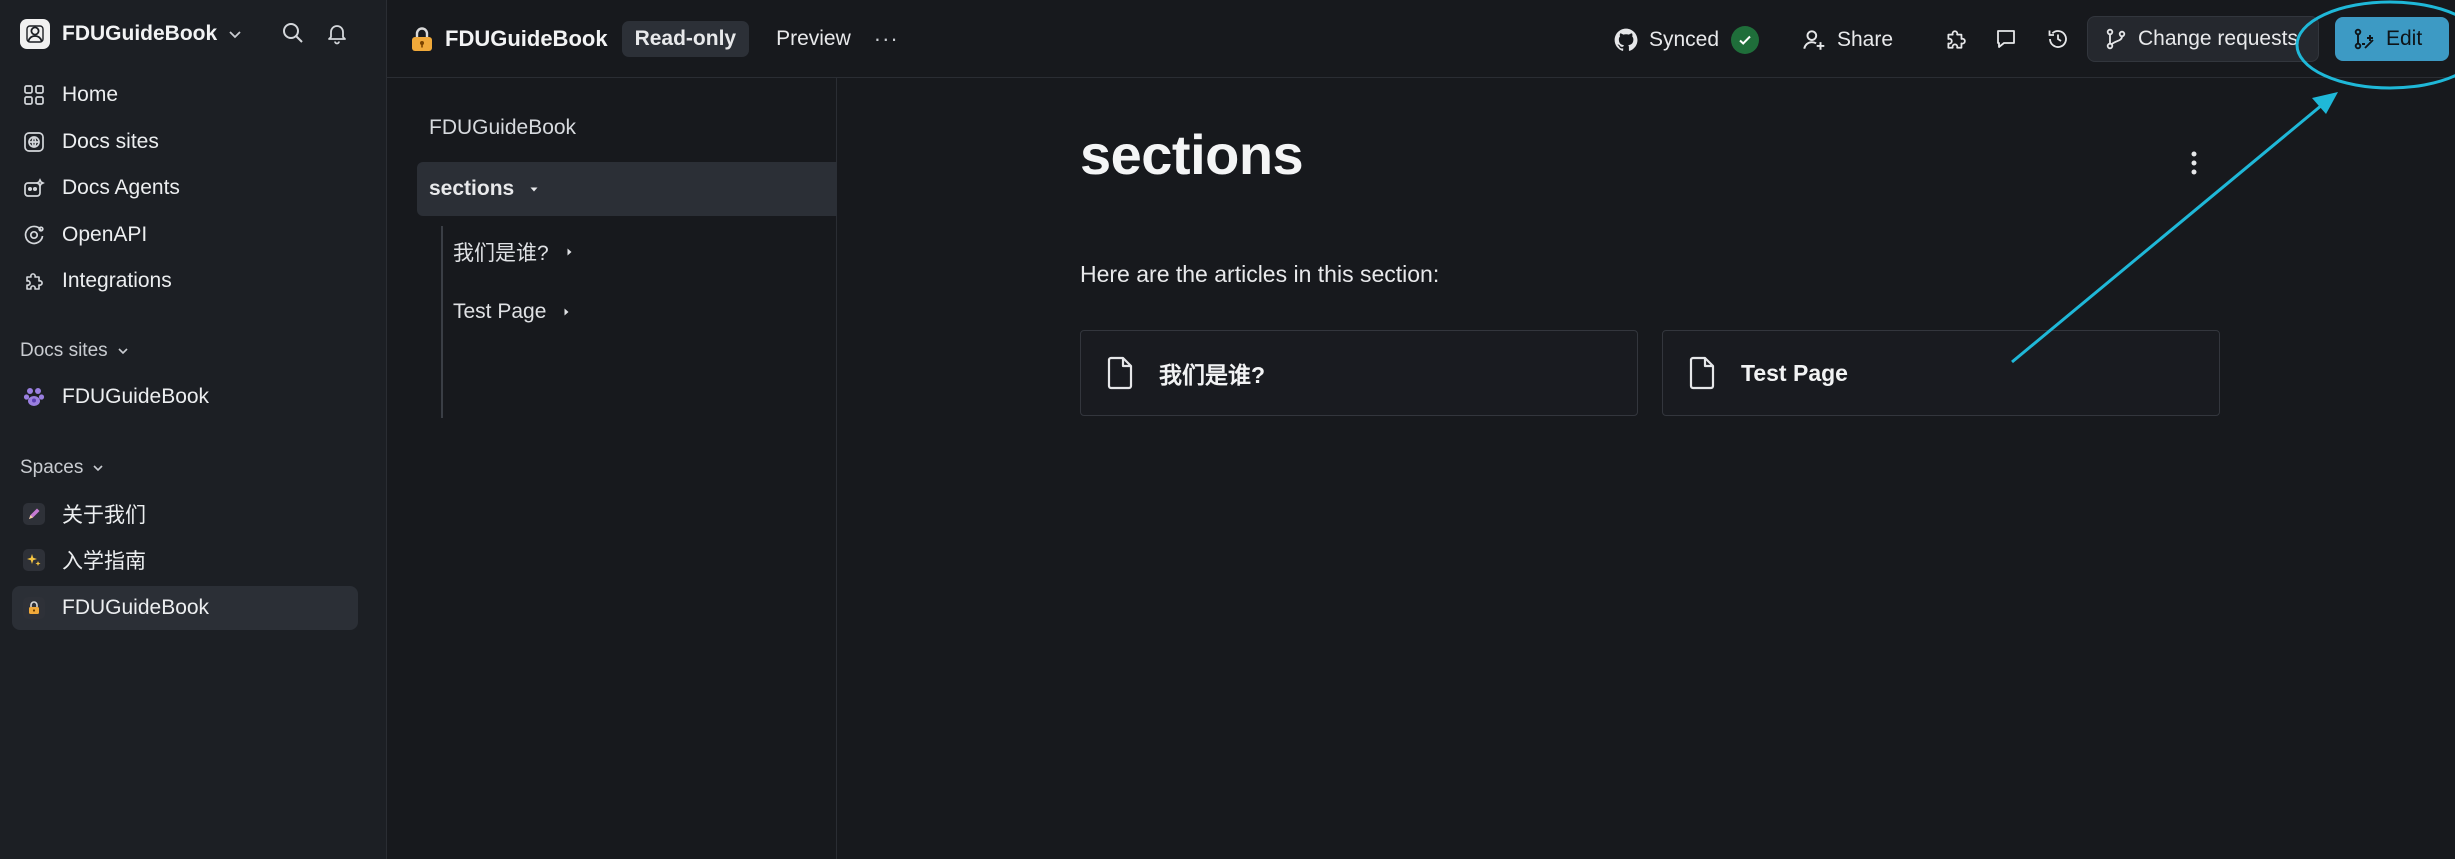 The image size is (2455, 859). I want to click on docs-site-fduguidebook: FDUGuideBook, so click(185, 397).